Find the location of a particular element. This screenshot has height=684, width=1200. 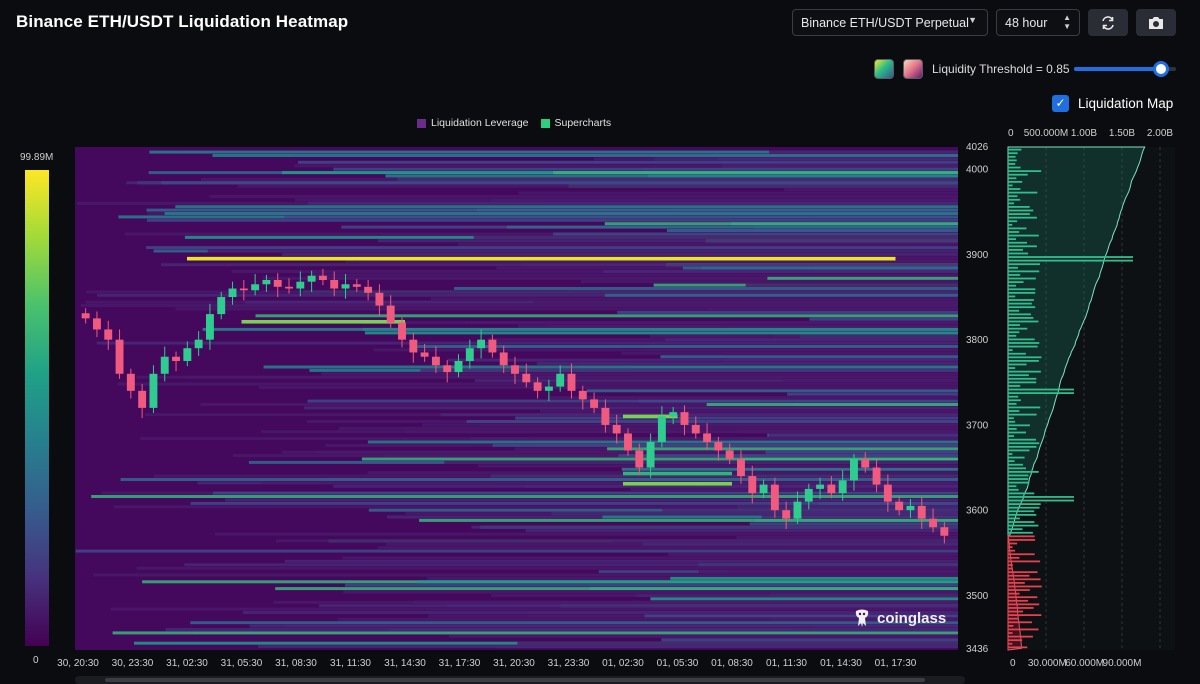

time-scrollbar-thumb is located at coordinates (515, 680).